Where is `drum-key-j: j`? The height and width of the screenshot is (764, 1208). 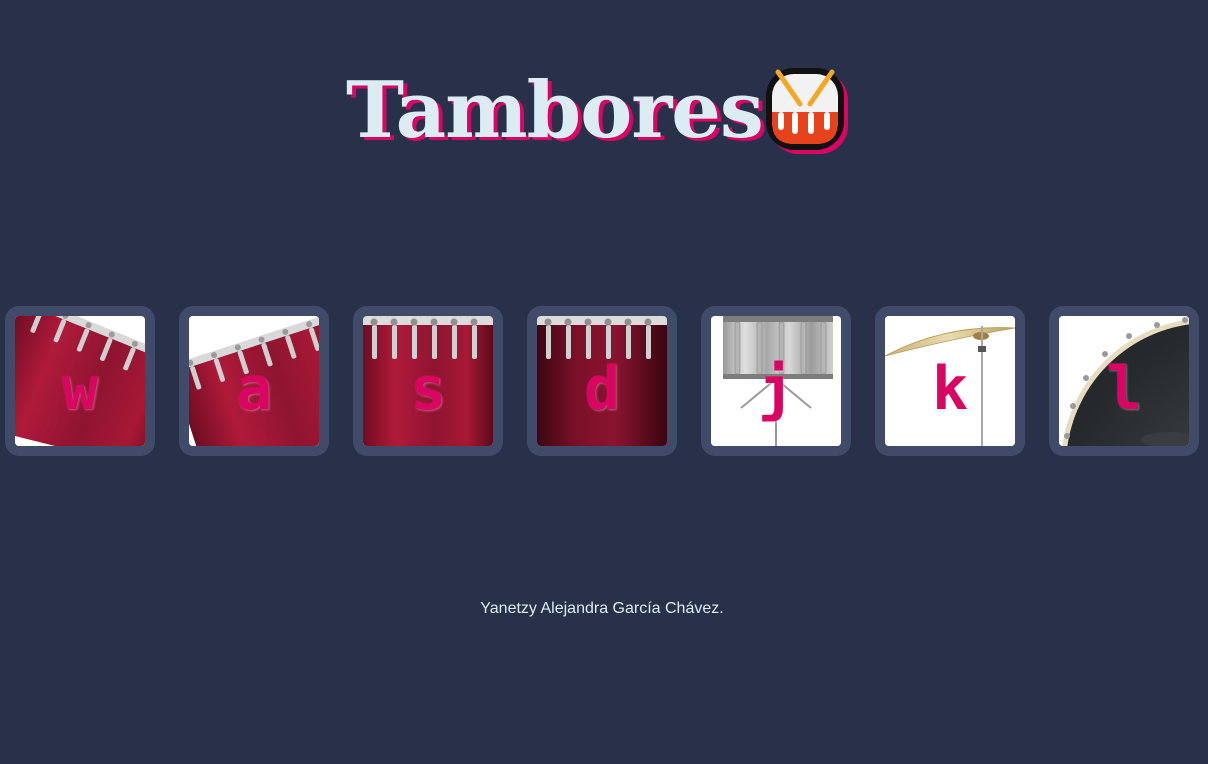
drum-key-j: j is located at coordinates (776, 381).